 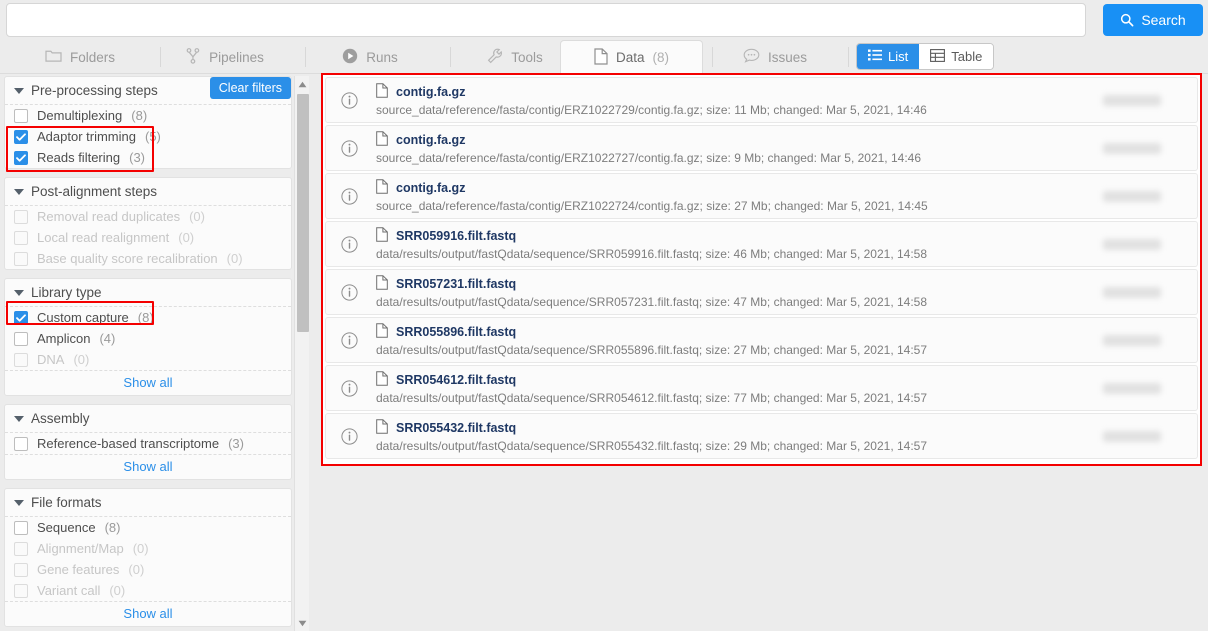 I want to click on tab-data-label: Data, so click(x=630, y=57).